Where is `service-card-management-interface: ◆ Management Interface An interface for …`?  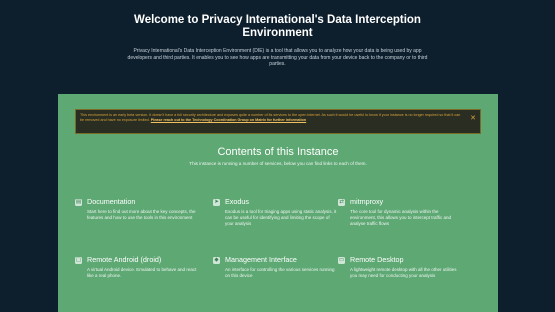
service-card-management-interface: ◆ Management Interface An interface for … is located at coordinates (275, 267).